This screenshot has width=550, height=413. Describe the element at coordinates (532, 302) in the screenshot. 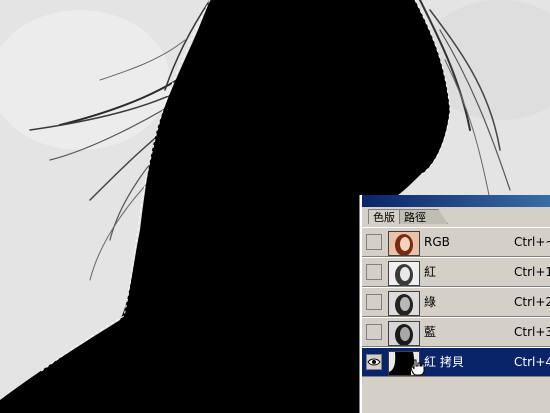

I see `channel-shortcut: Ctrl+2` at that location.